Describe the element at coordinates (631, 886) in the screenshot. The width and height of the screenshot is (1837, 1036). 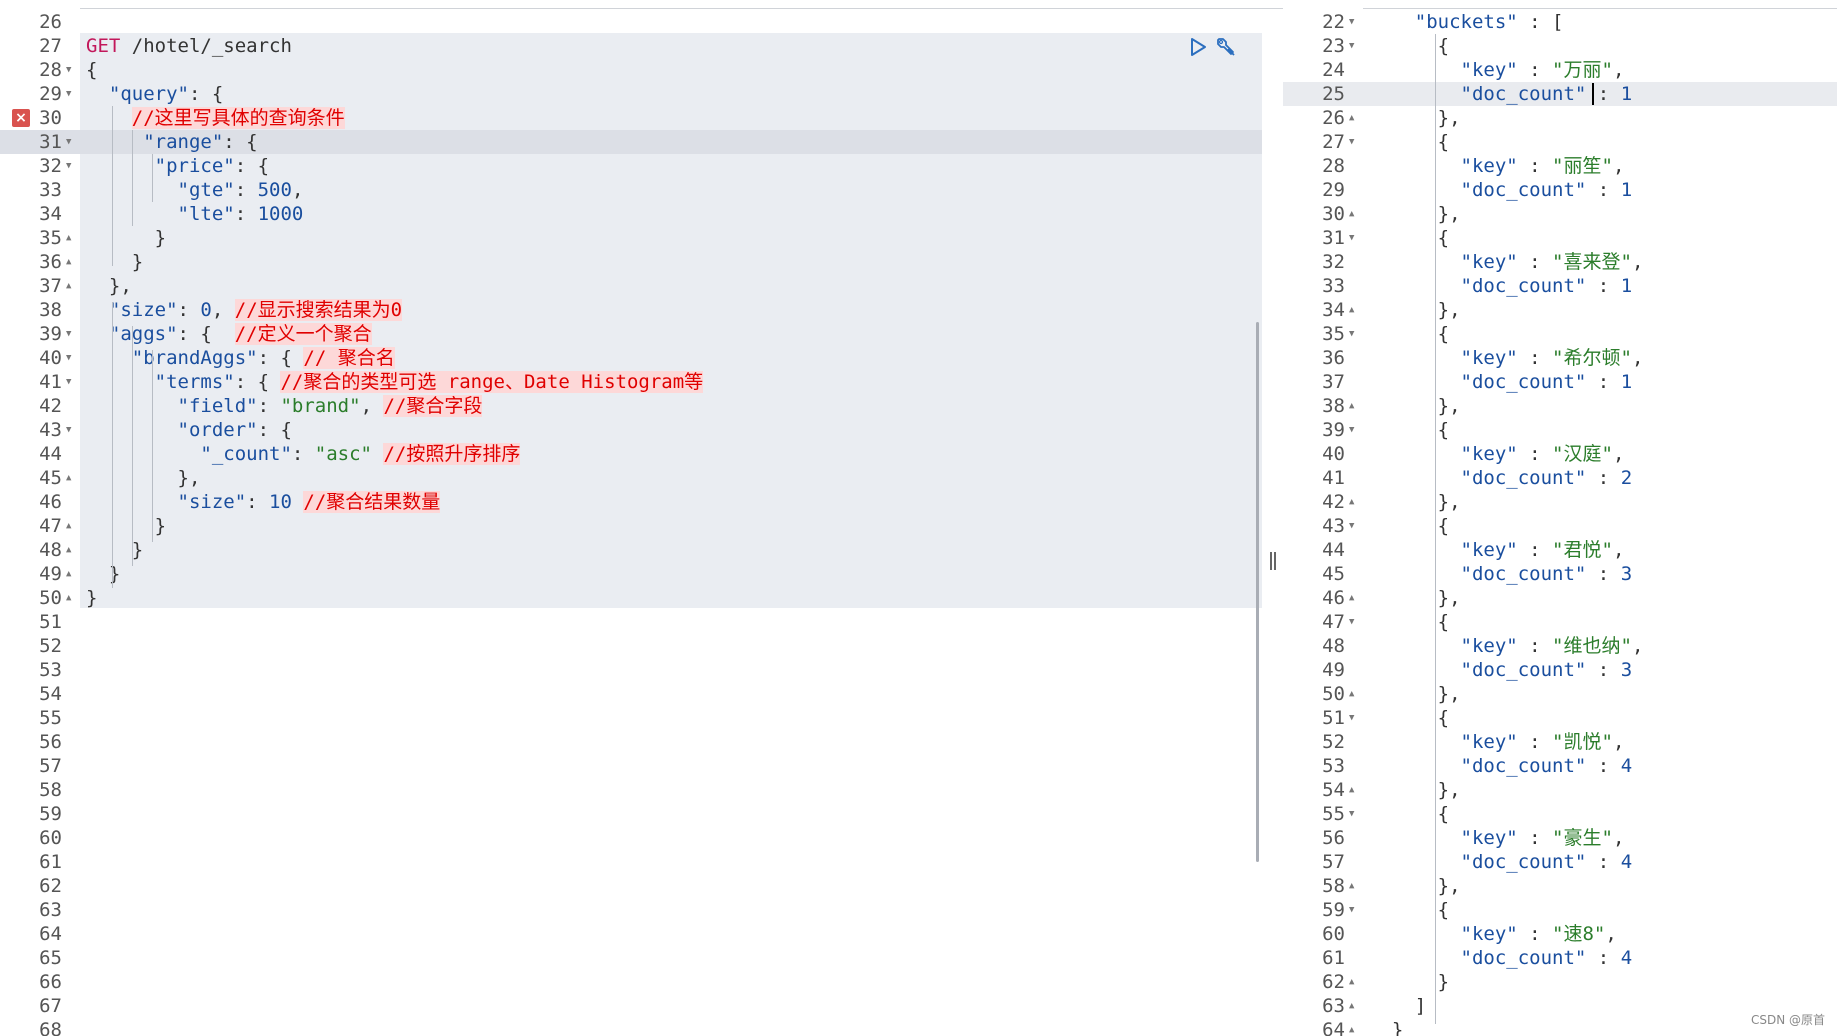
I see `code-line: 62` at that location.